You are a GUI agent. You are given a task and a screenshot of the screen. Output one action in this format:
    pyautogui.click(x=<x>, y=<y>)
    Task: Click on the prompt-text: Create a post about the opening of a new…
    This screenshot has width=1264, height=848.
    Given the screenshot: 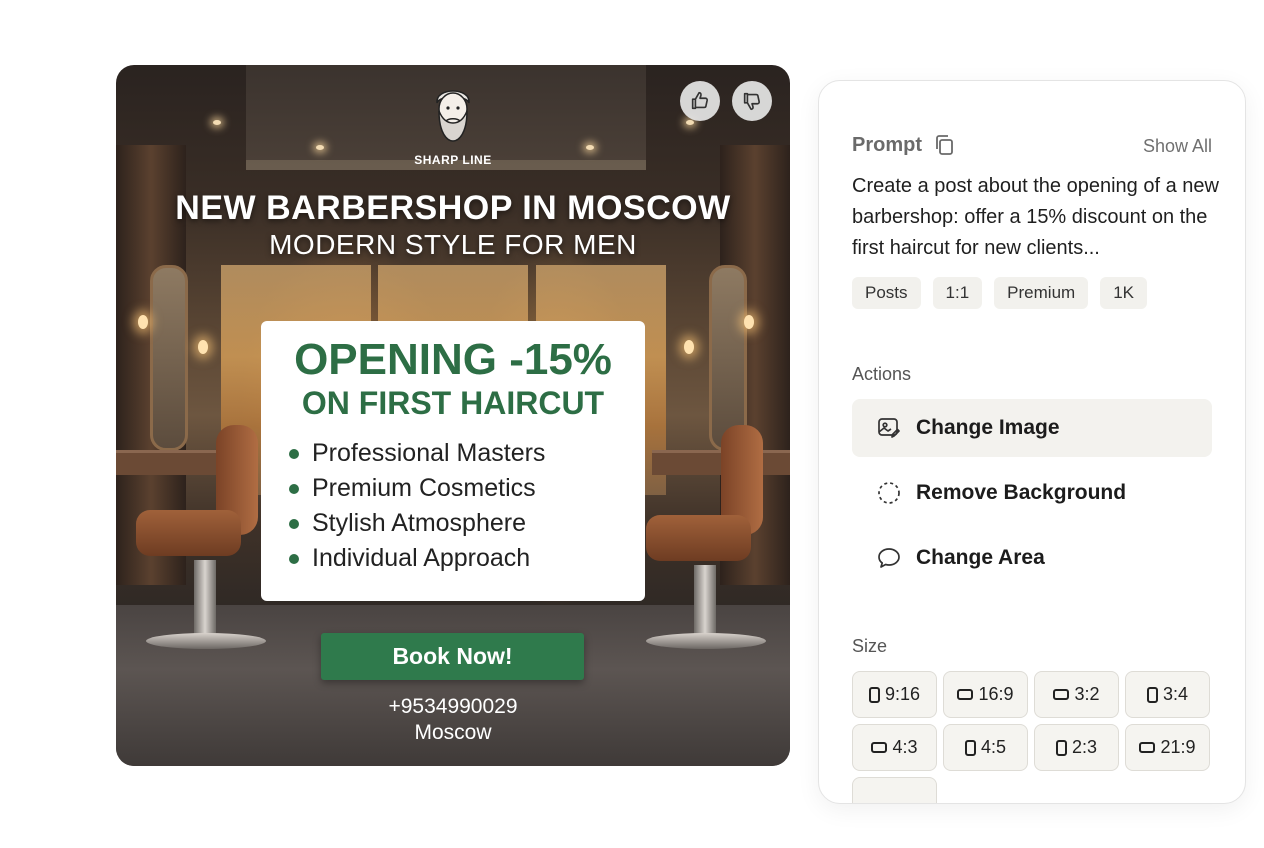 What is the action you would take?
    pyautogui.click(x=1035, y=217)
    